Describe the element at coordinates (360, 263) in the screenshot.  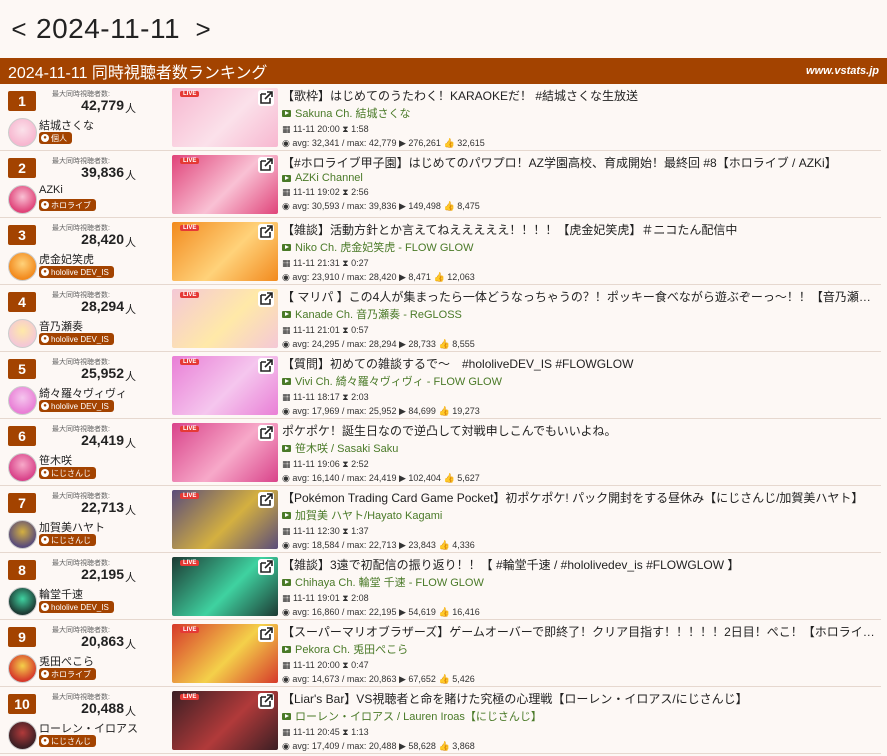
I see `duration: 0:27` at that location.